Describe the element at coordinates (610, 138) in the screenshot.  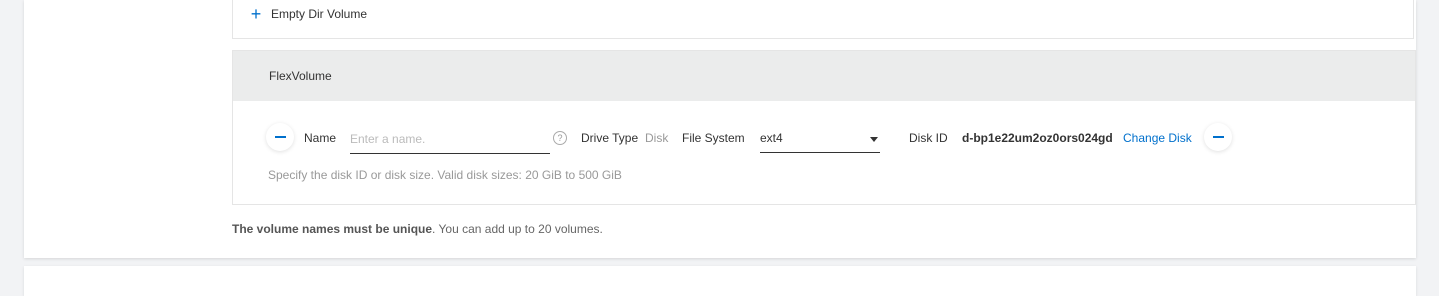
I see `drive-type-label: Drive Type` at that location.